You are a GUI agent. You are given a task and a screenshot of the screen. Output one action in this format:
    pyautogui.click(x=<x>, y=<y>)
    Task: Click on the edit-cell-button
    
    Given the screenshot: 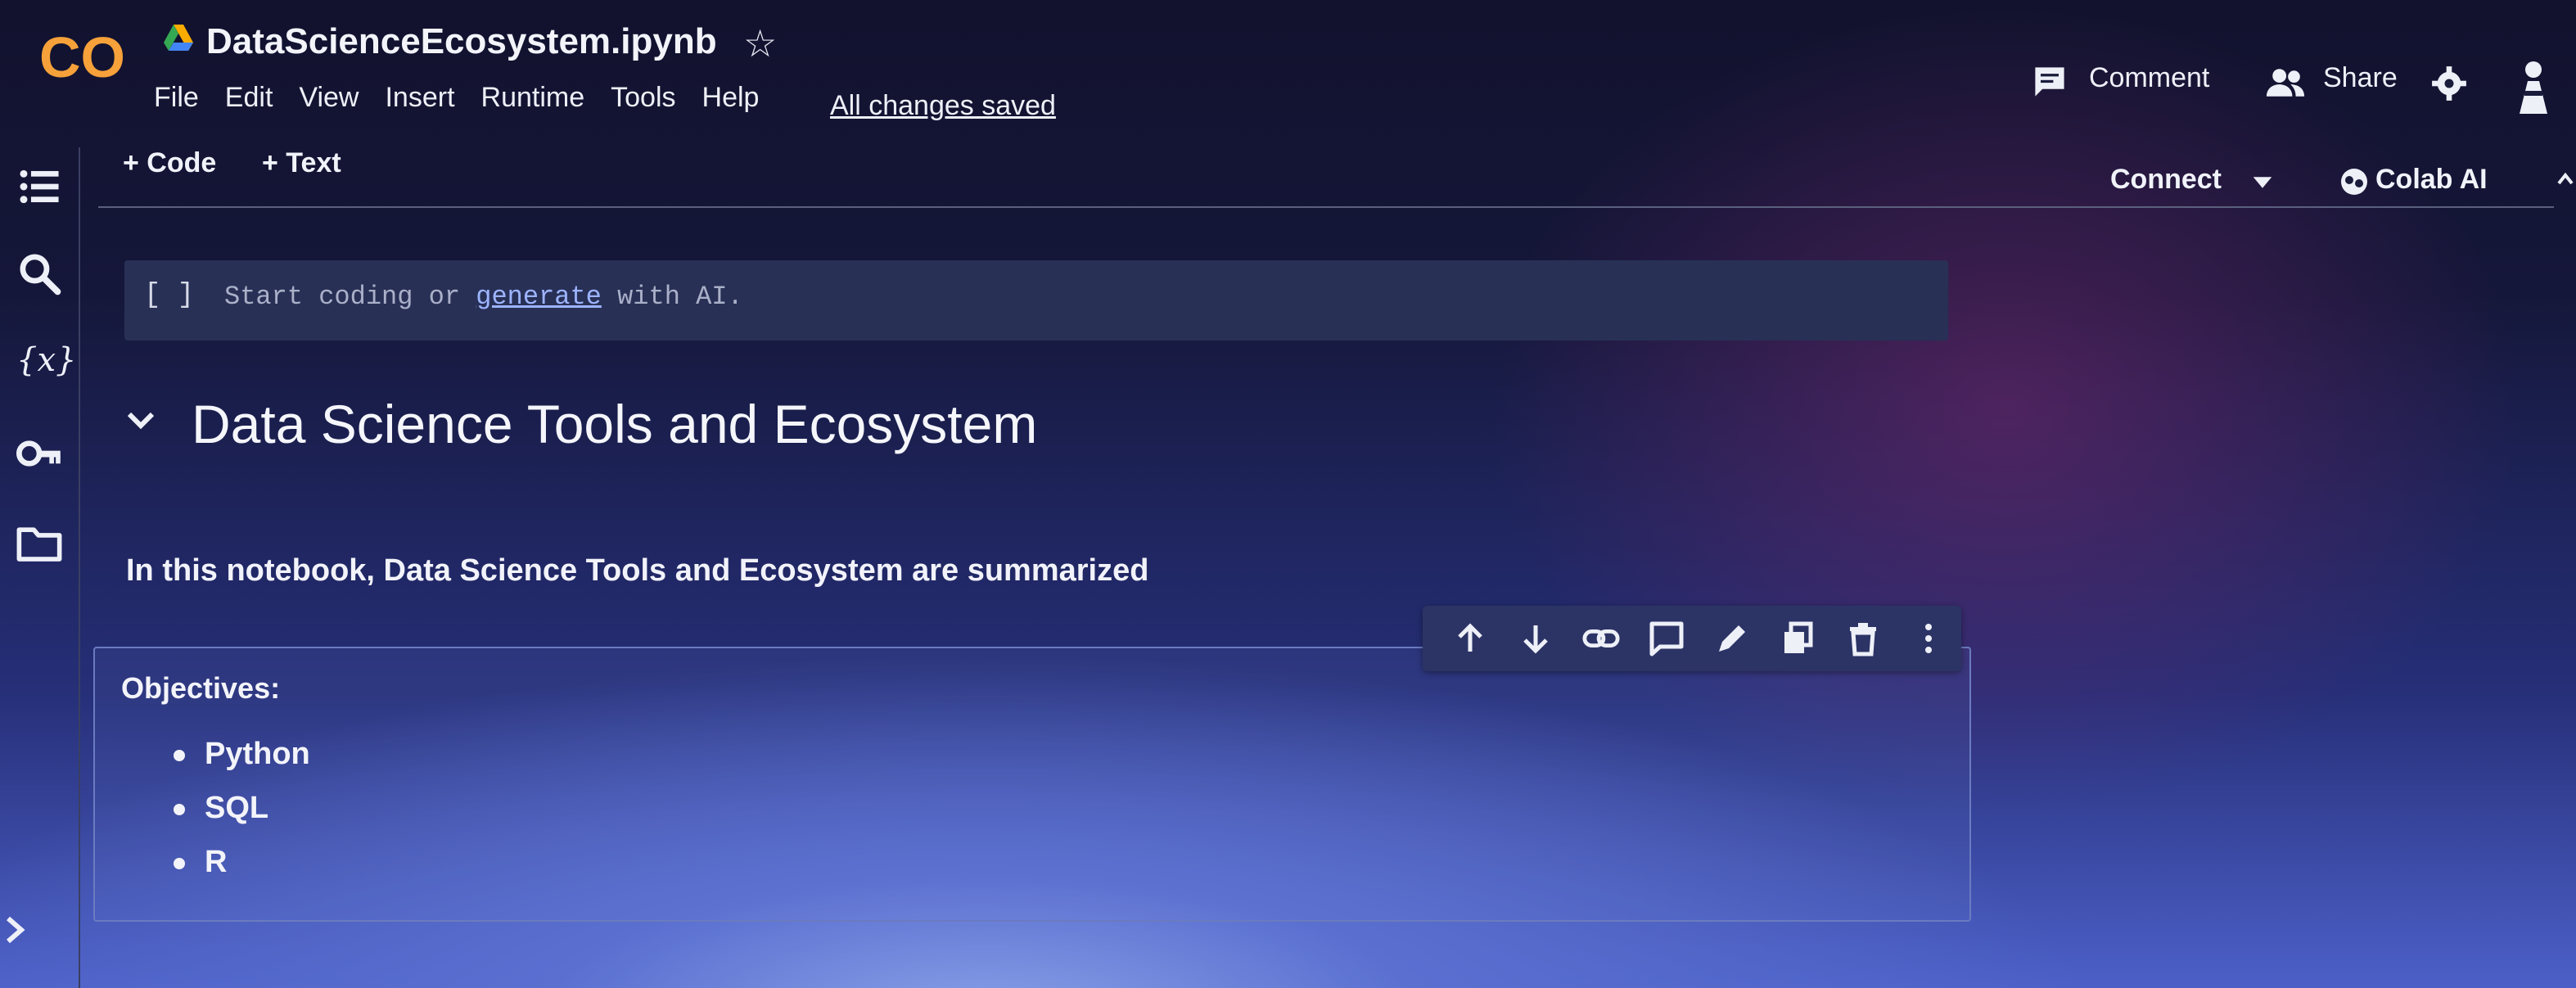 What is the action you would take?
    pyautogui.click(x=1732, y=638)
    